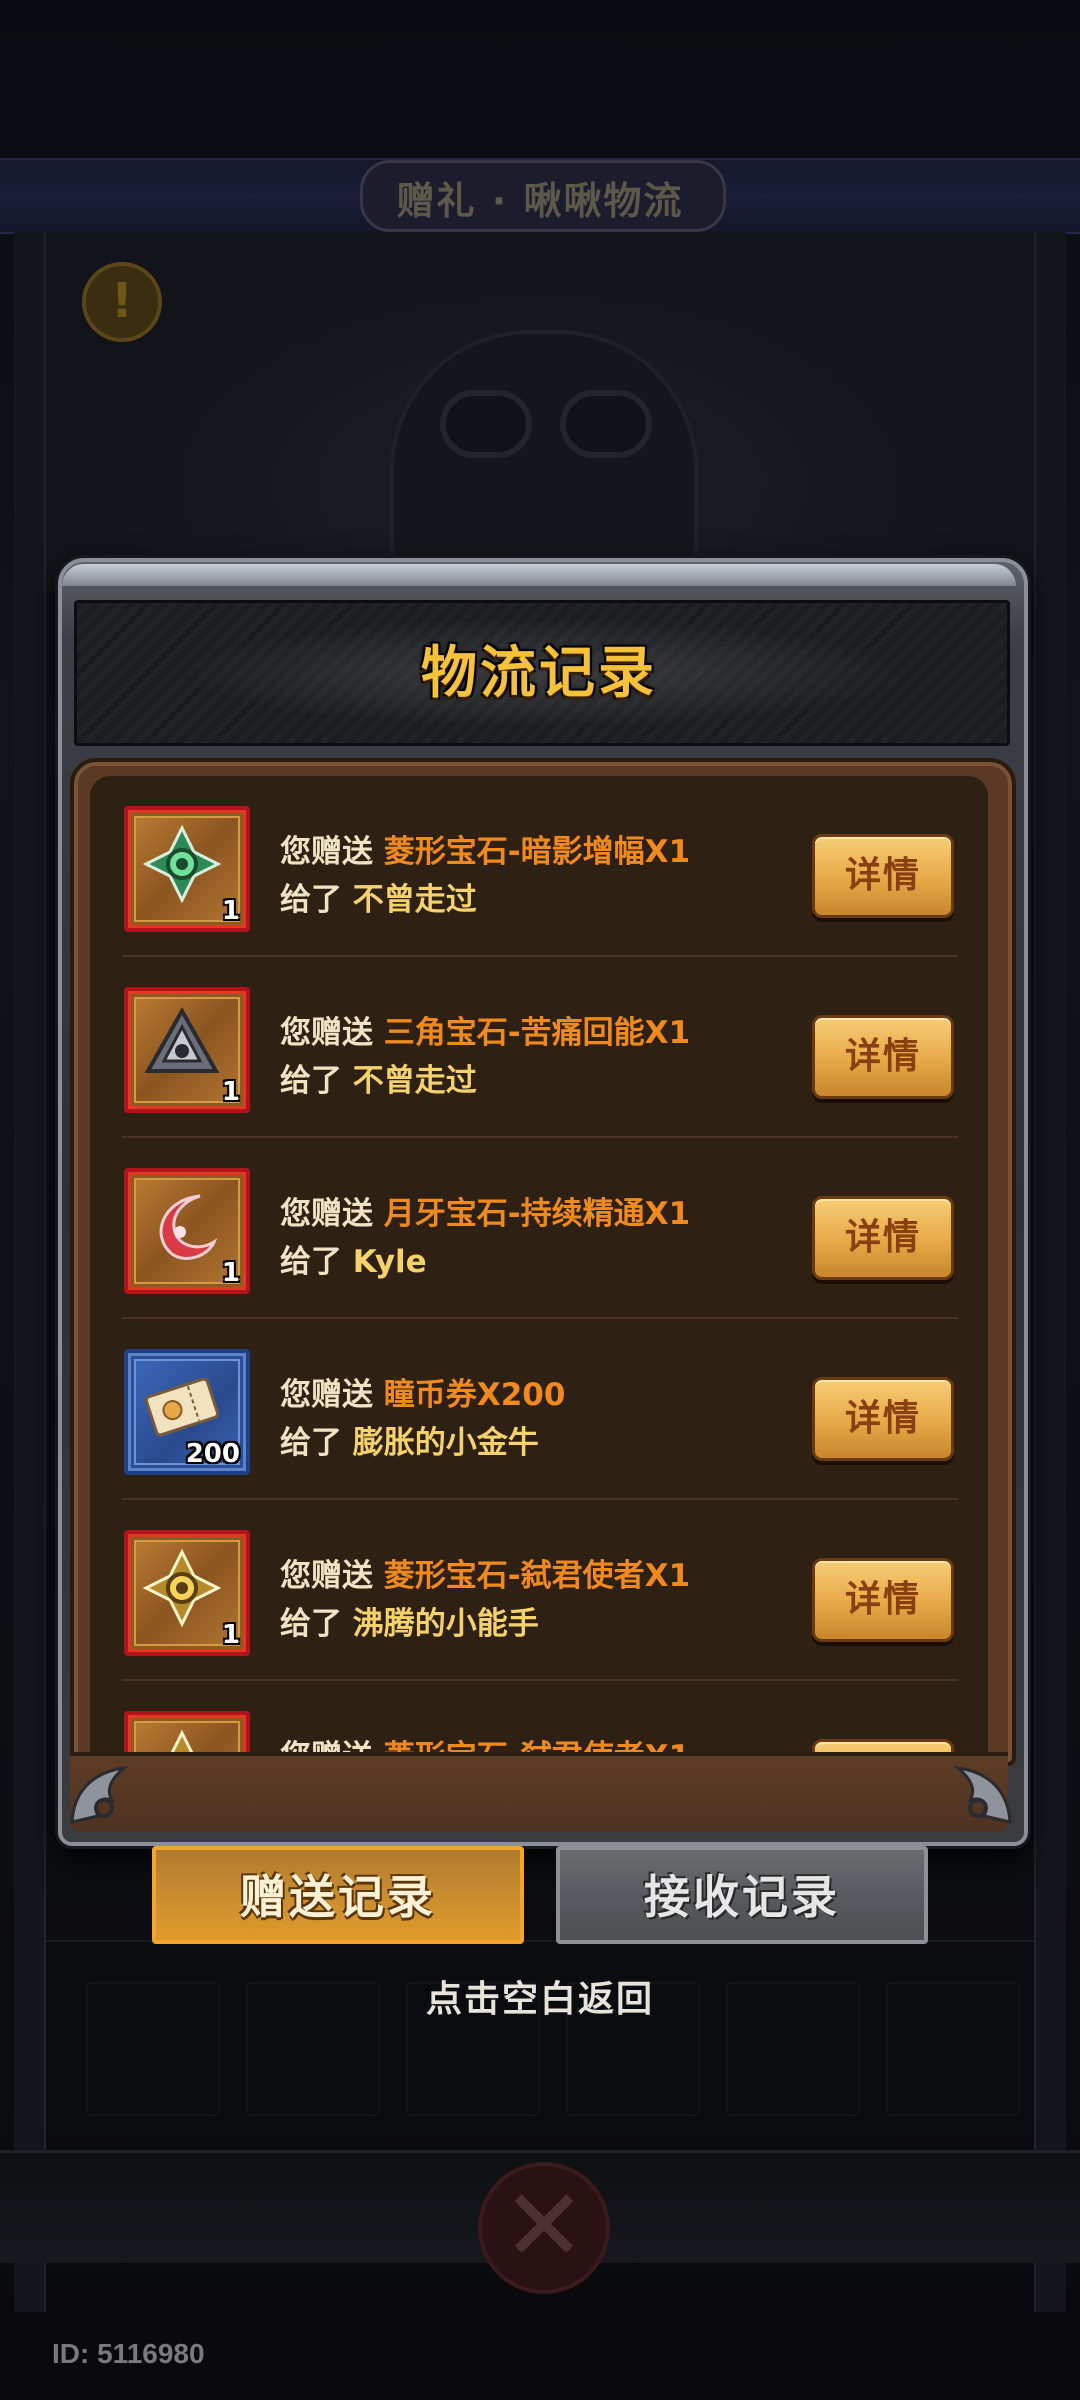 The width and height of the screenshot is (1080, 2400). I want to click on item-name: 月牙宝石-持续精通X1, so click(537, 1214).